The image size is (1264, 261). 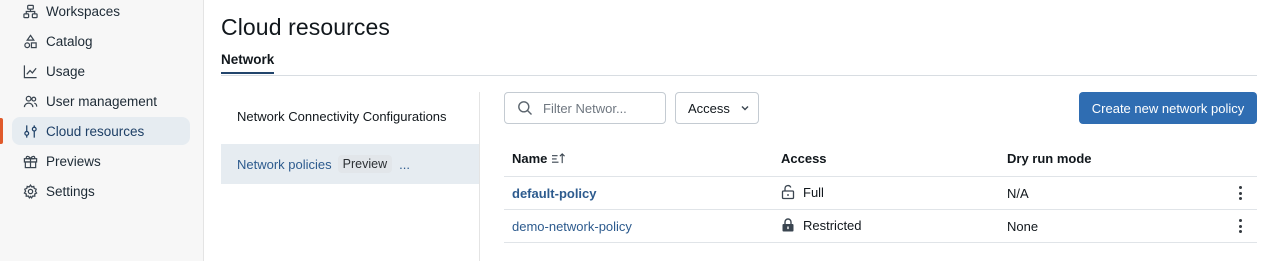 I want to click on access-cell: Restricted, so click(x=821, y=225).